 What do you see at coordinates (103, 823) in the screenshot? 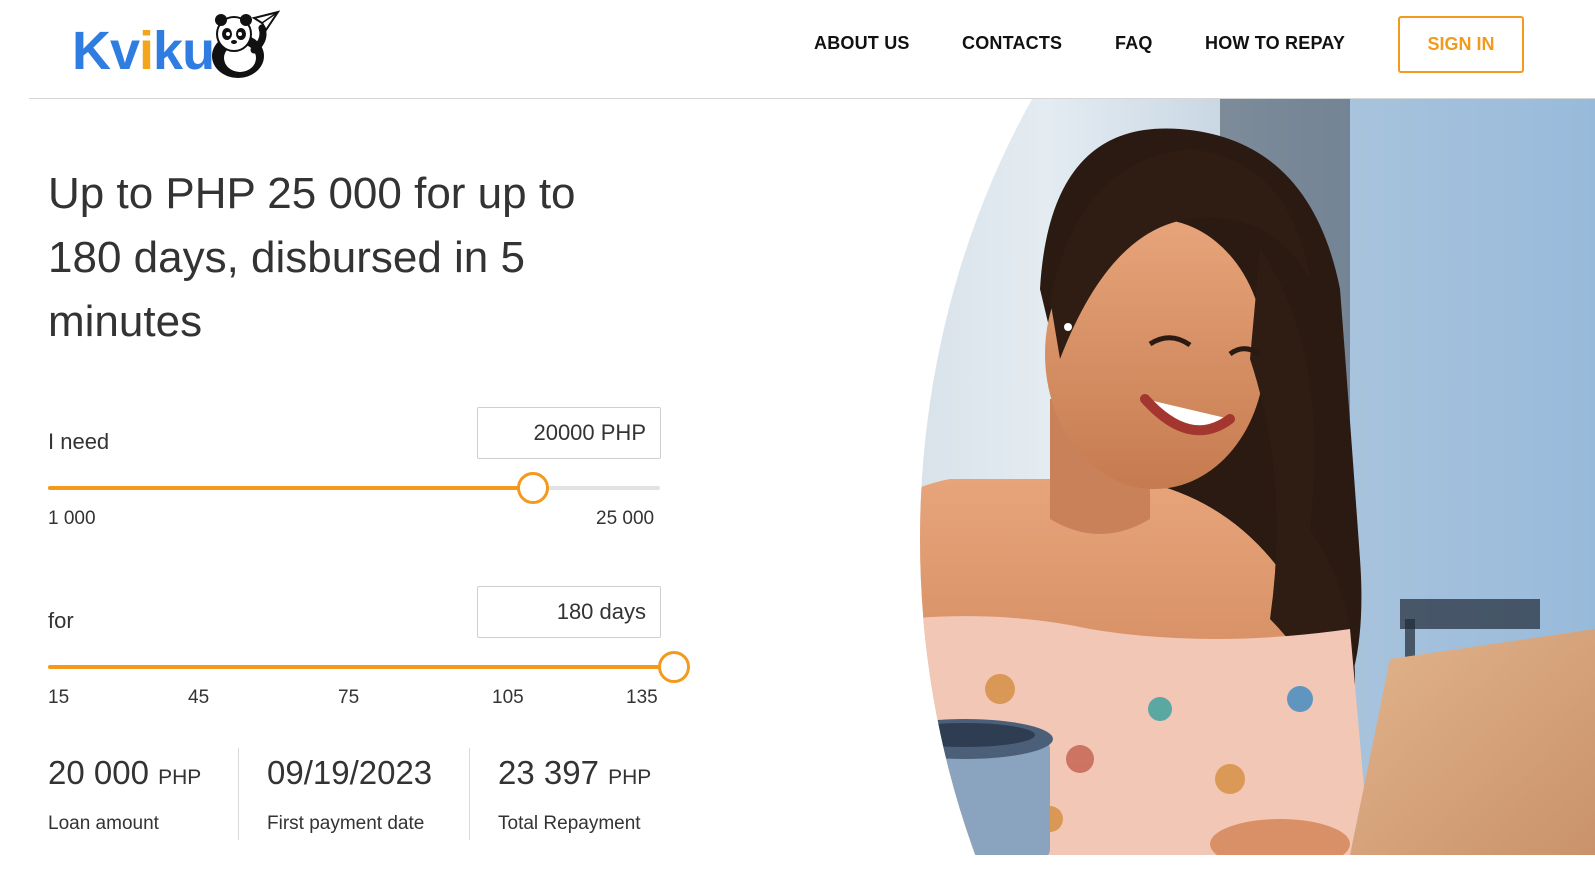
I see `loan-amount-label: Loan amount` at bounding box center [103, 823].